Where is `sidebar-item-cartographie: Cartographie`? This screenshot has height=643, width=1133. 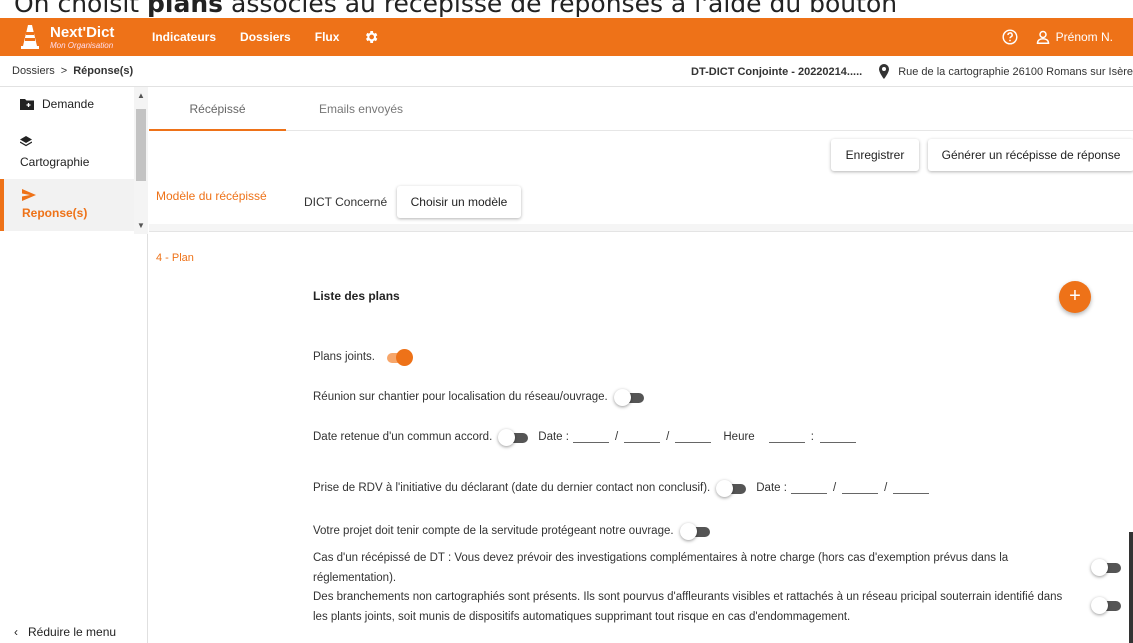
sidebar-item-cartographie: Cartographie is located at coordinates (73, 152).